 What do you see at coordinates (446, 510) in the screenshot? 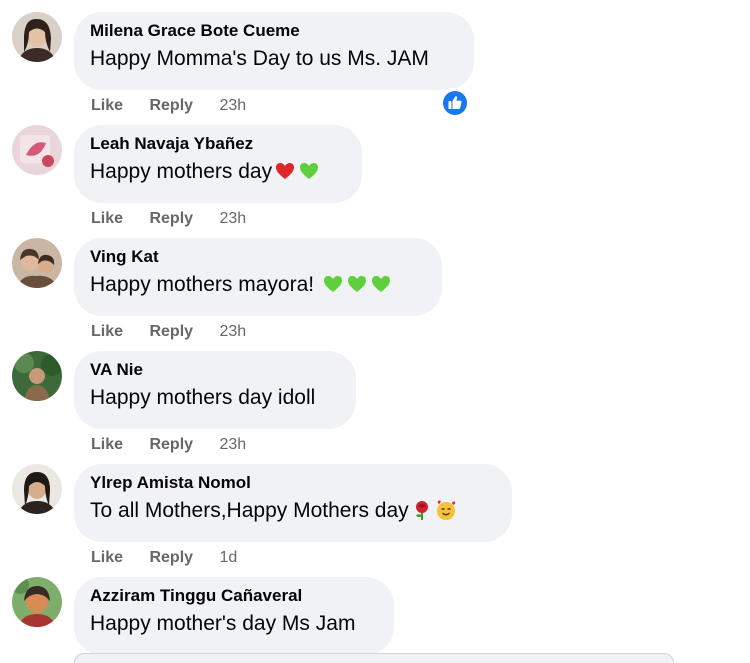
I see `smiling-hearts-emoji` at bounding box center [446, 510].